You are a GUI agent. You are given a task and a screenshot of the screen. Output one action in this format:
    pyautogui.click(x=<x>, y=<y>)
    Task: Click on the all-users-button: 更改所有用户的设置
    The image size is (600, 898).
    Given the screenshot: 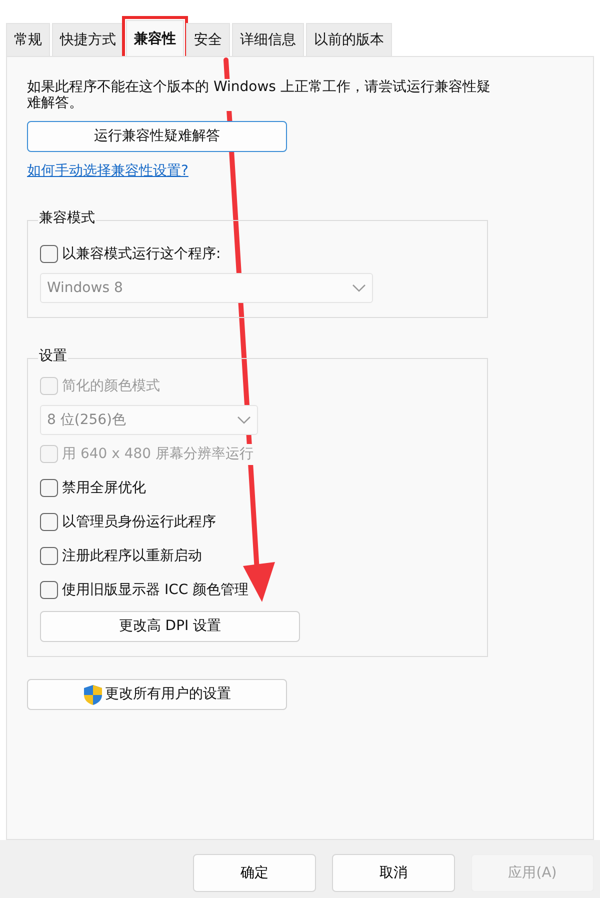 What is the action you would take?
    pyautogui.click(x=157, y=694)
    